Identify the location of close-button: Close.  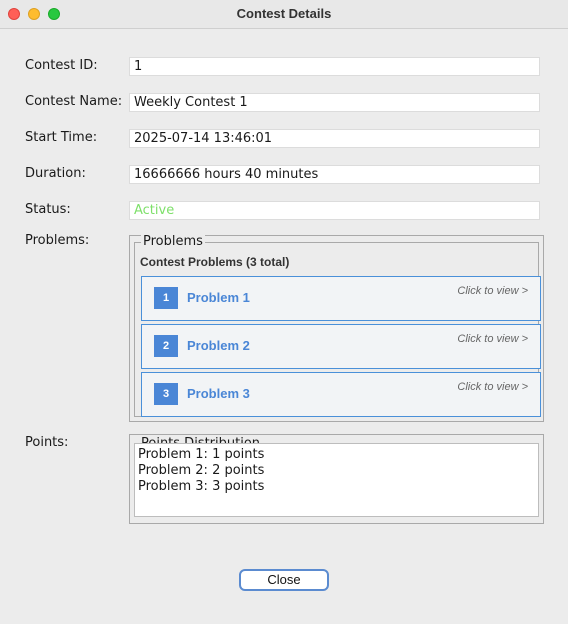
(284, 580).